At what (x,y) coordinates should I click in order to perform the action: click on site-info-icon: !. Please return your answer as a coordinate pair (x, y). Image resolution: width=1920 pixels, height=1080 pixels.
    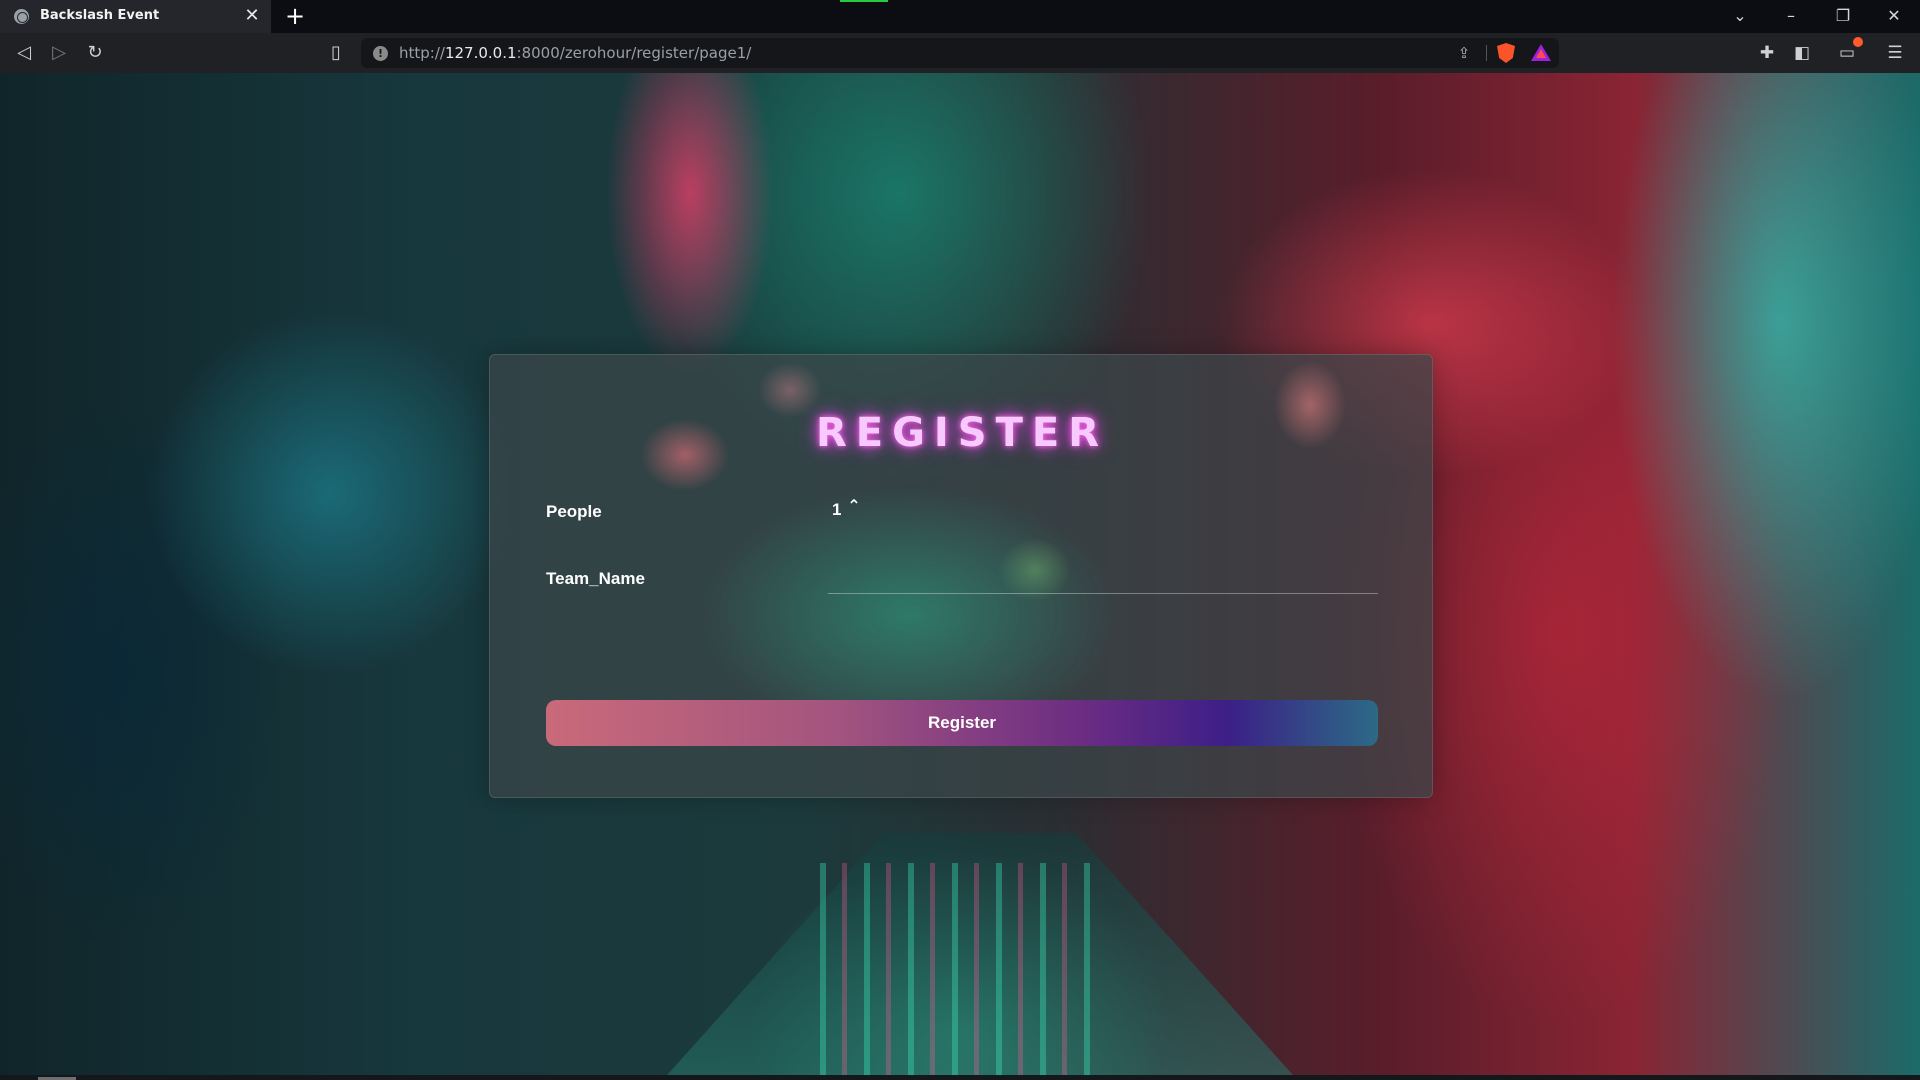
    Looking at the image, I should click on (380, 53).